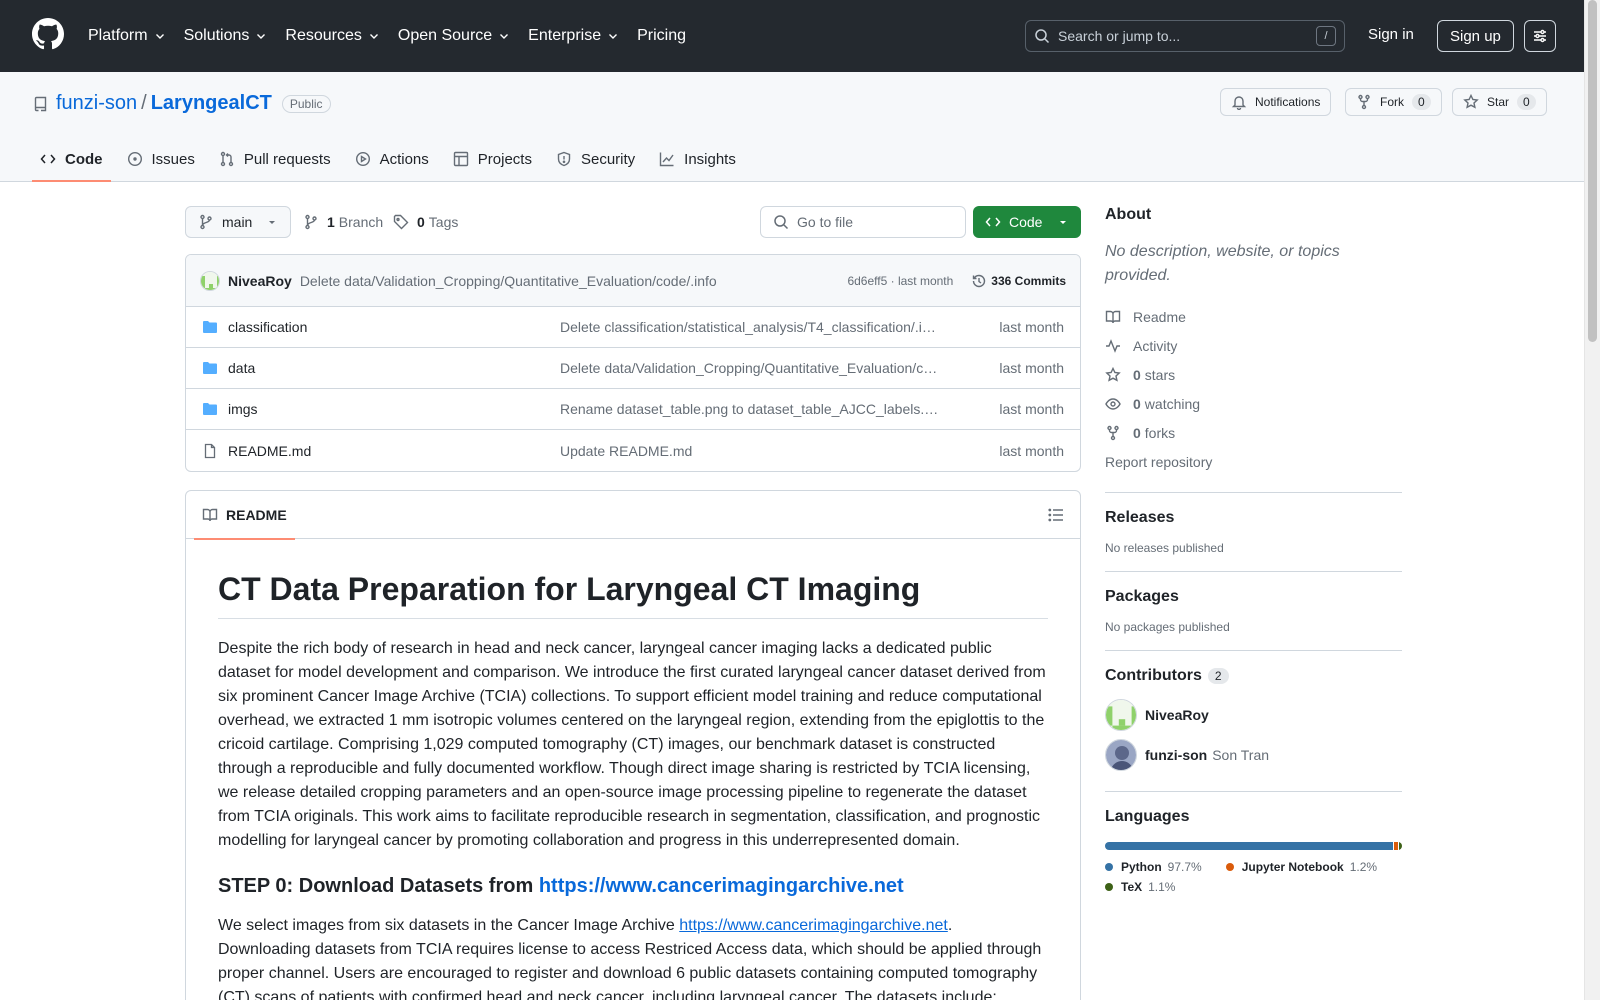 The height and width of the screenshot is (1000, 1600). Describe the element at coordinates (1177, 715) in the screenshot. I see `contributor-login: NiveaRoy` at that location.